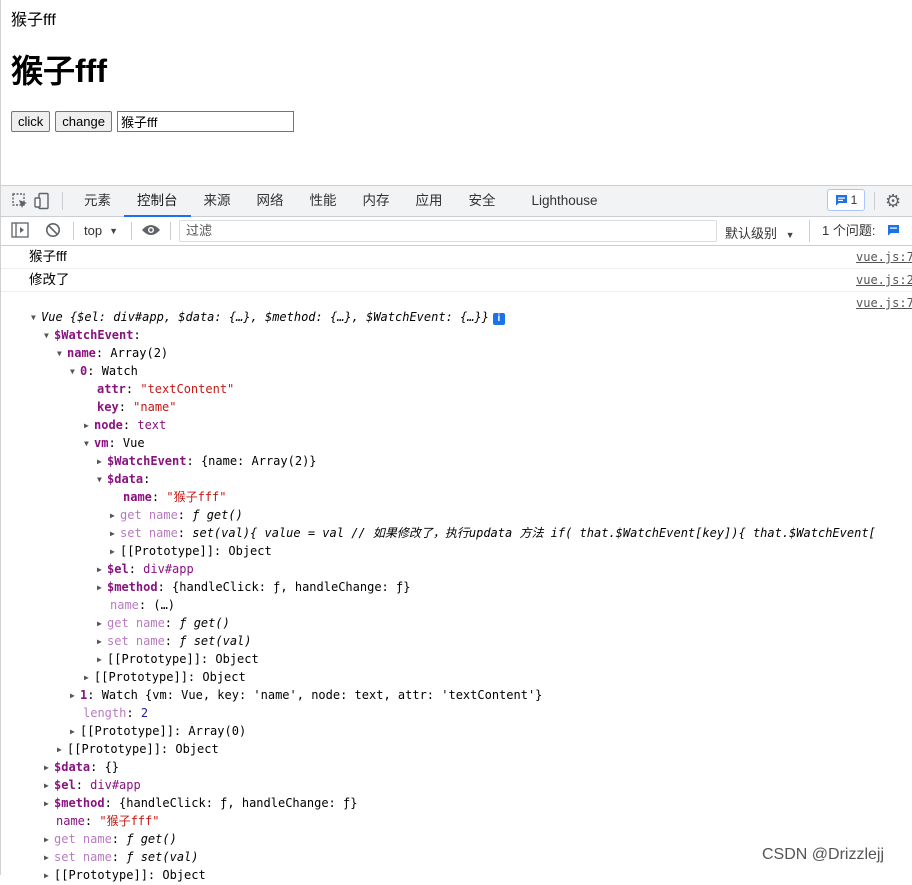  What do you see at coordinates (237, 659) in the screenshot?
I see `tree-value: Object` at bounding box center [237, 659].